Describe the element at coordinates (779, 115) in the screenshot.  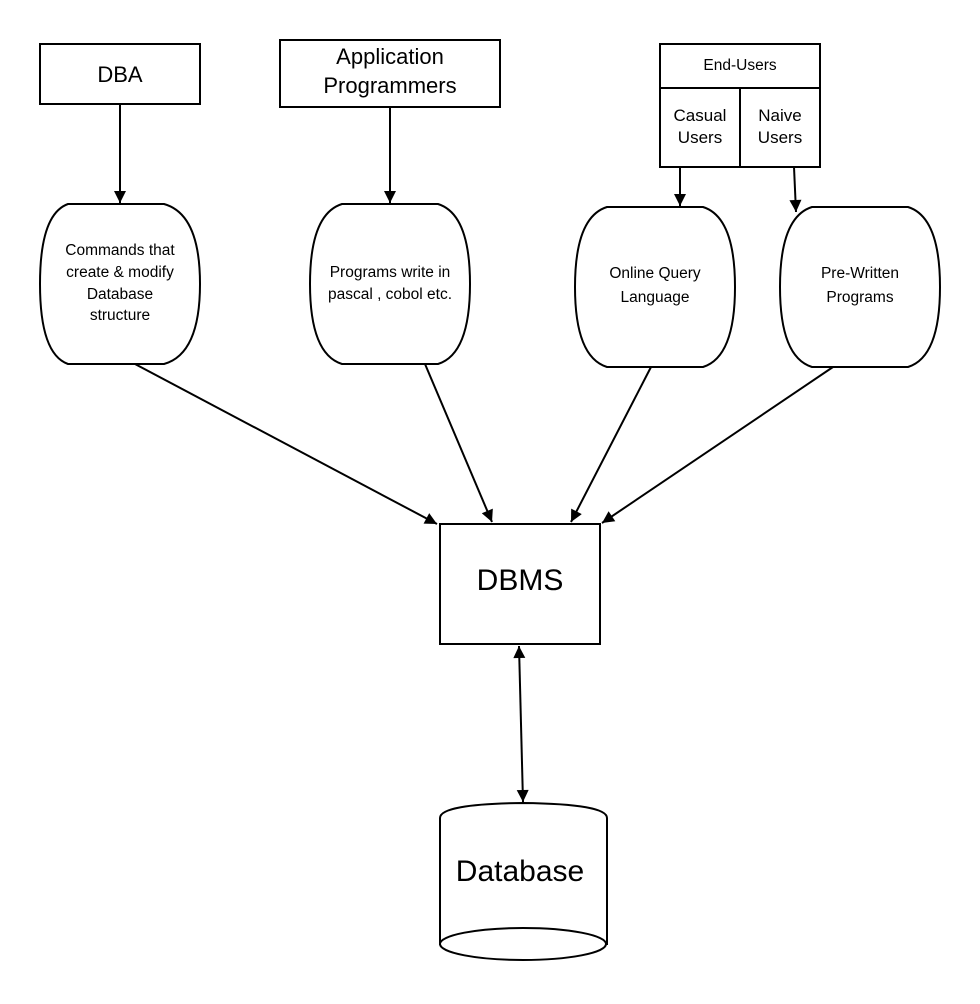
I see `naive-users-line1: Naive` at that location.